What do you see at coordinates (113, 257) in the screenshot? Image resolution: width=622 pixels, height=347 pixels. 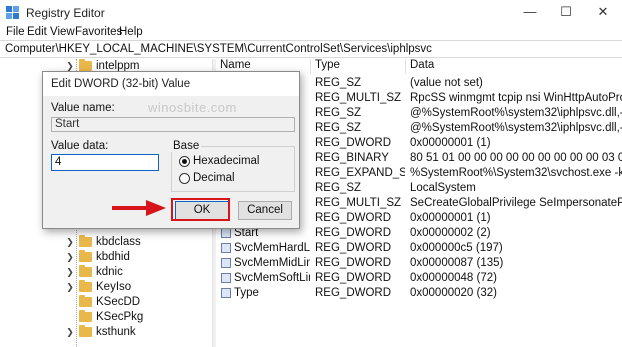 I see `tree-item-label: kbdhid` at bounding box center [113, 257].